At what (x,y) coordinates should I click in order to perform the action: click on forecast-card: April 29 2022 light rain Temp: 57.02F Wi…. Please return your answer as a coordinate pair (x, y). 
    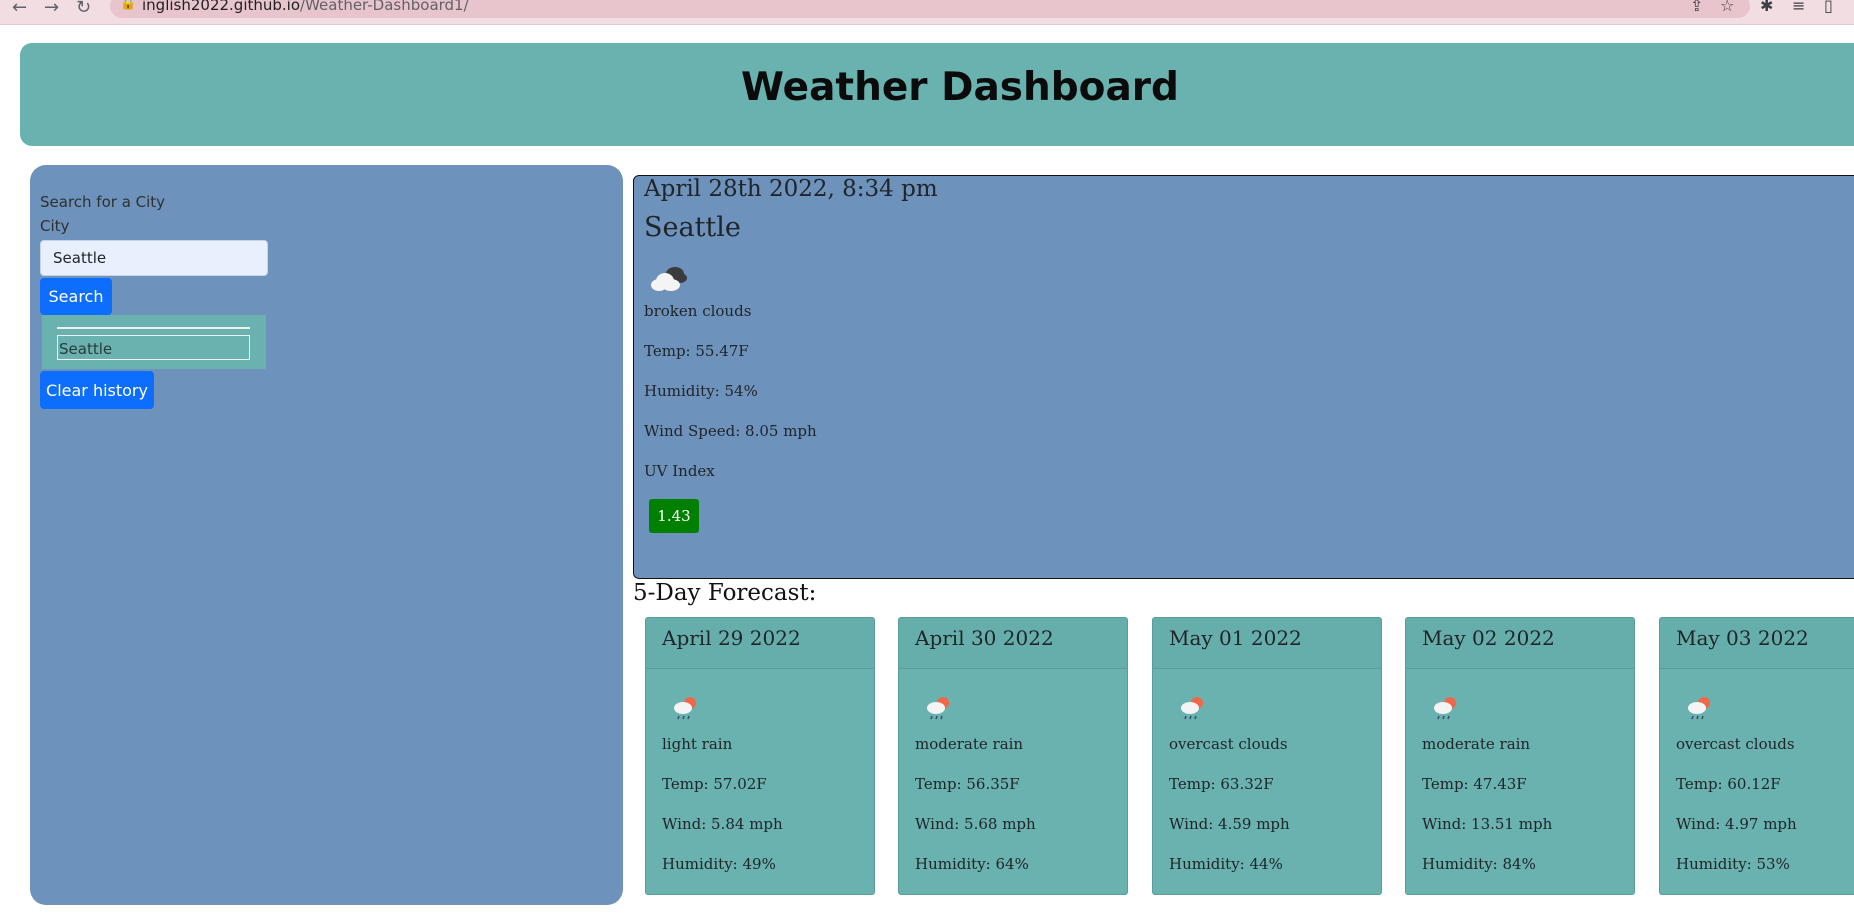
    Looking at the image, I should click on (760, 756).